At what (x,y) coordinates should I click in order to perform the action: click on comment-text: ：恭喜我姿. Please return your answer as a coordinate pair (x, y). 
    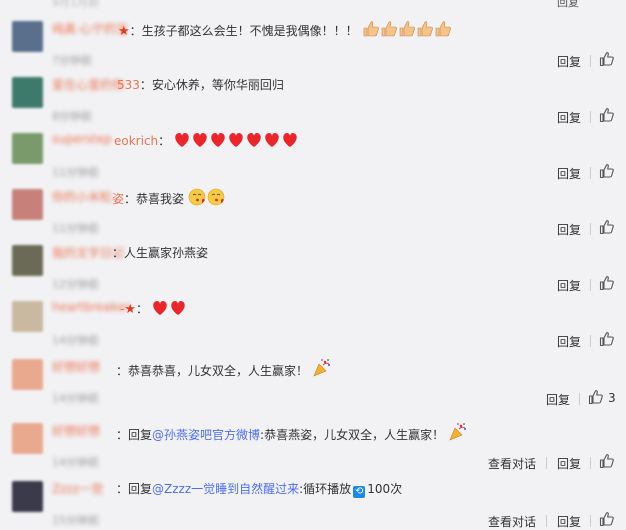
    Looking at the image, I should click on (154, 199).